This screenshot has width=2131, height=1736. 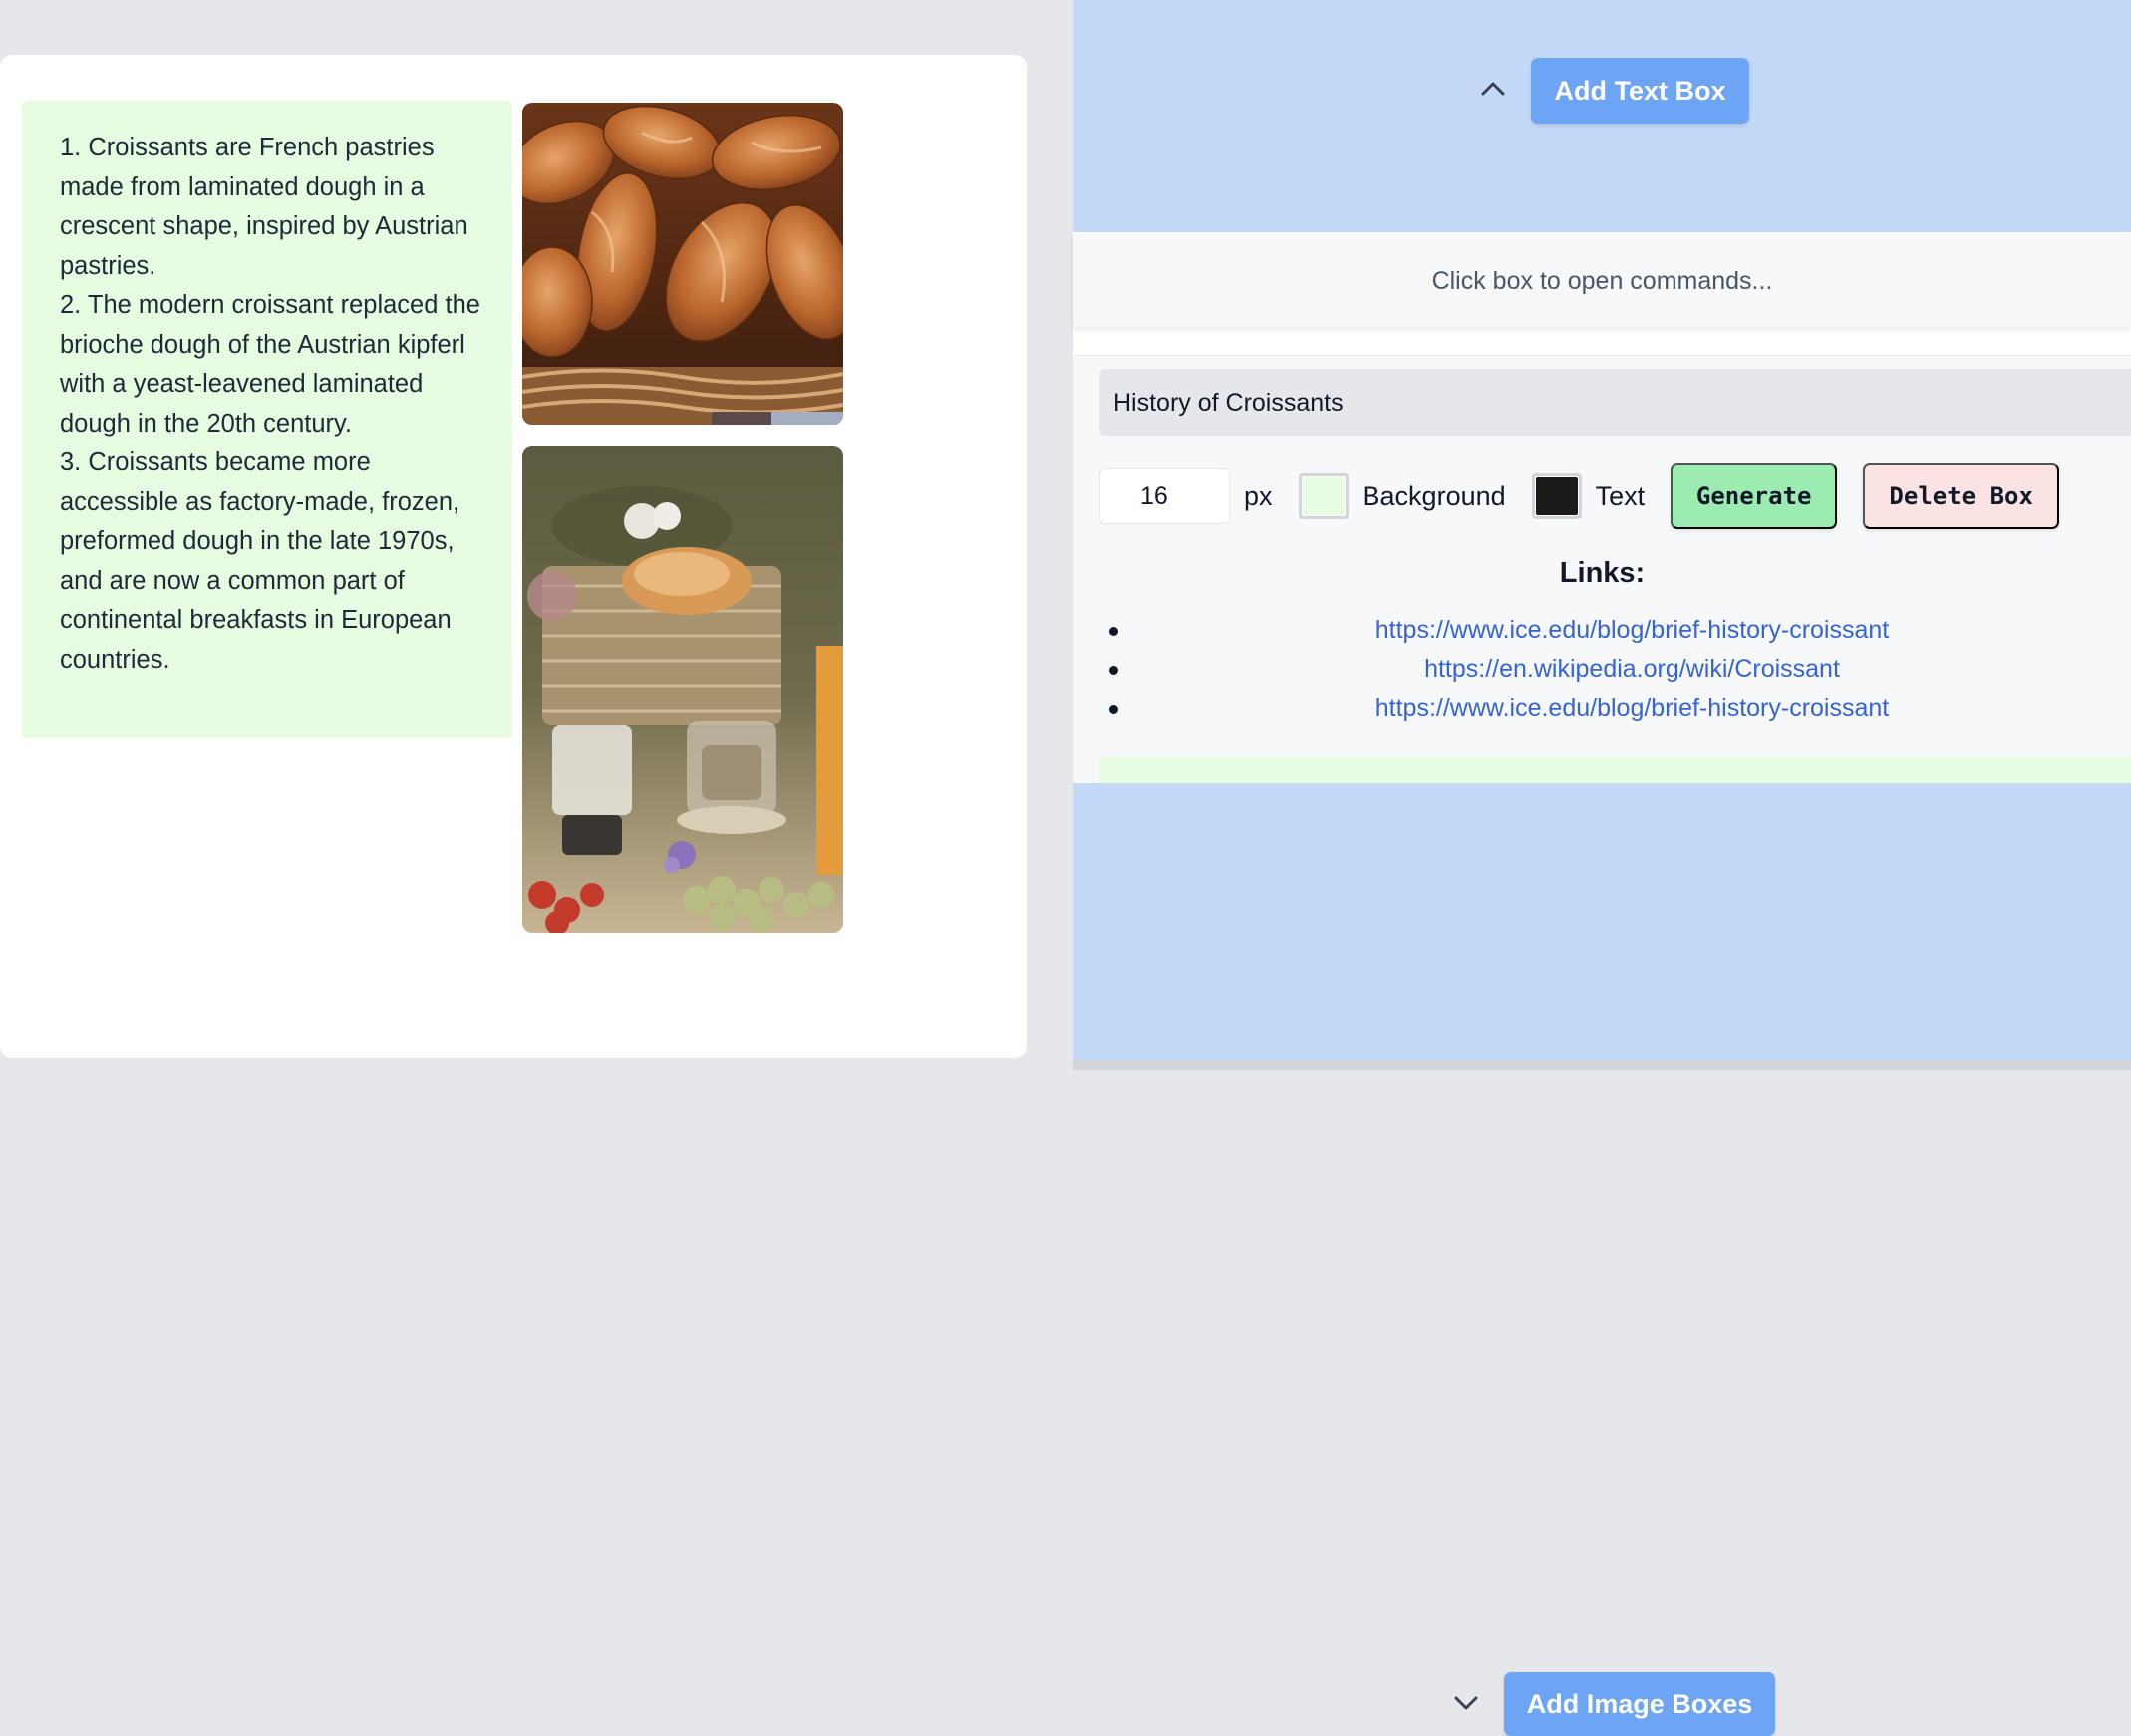 What do you see at coordinates (1602, 573) in the screenshot?
I see `links-heading: Links:` at bounding box center [1602, 573].